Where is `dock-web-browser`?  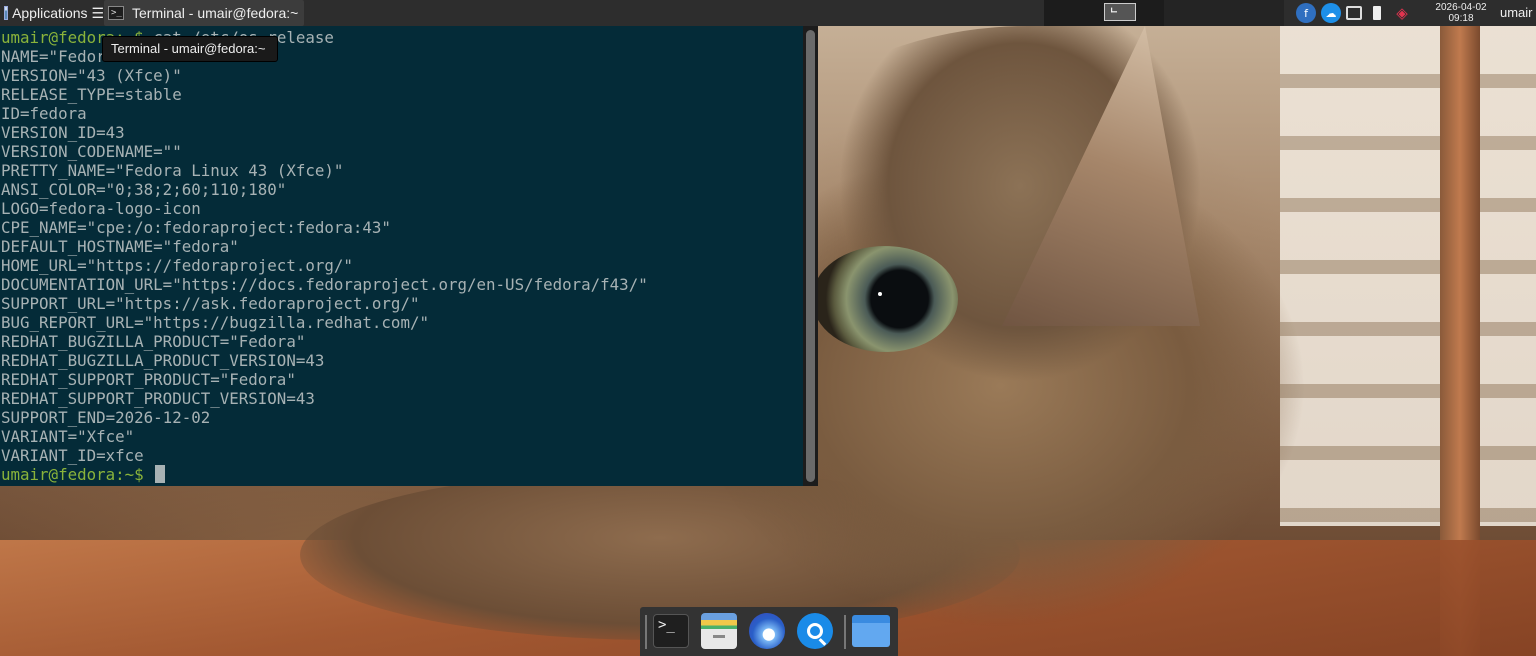 dock-web-browser is located at coordinates (767, 631).